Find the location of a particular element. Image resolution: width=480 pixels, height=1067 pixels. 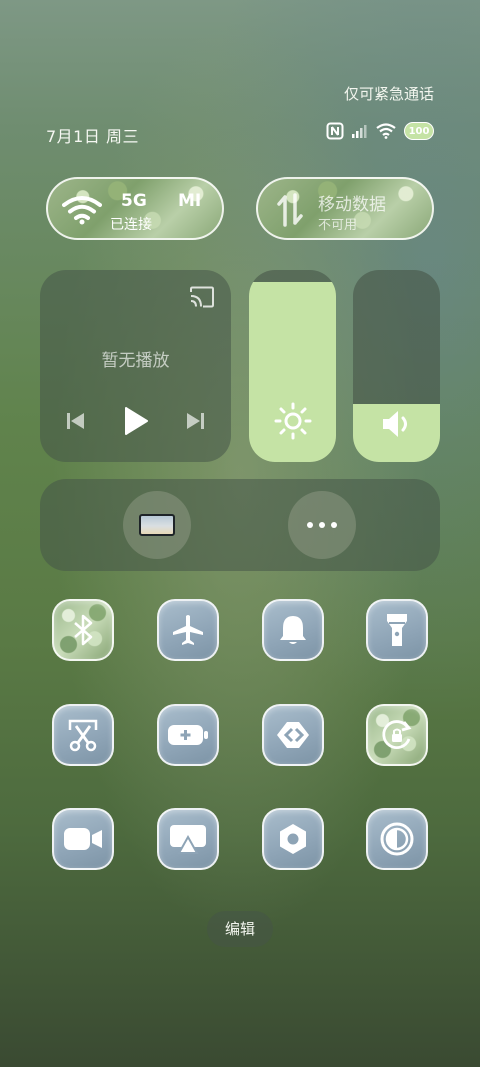

brightness-slider is located at coordinates (292, 366).